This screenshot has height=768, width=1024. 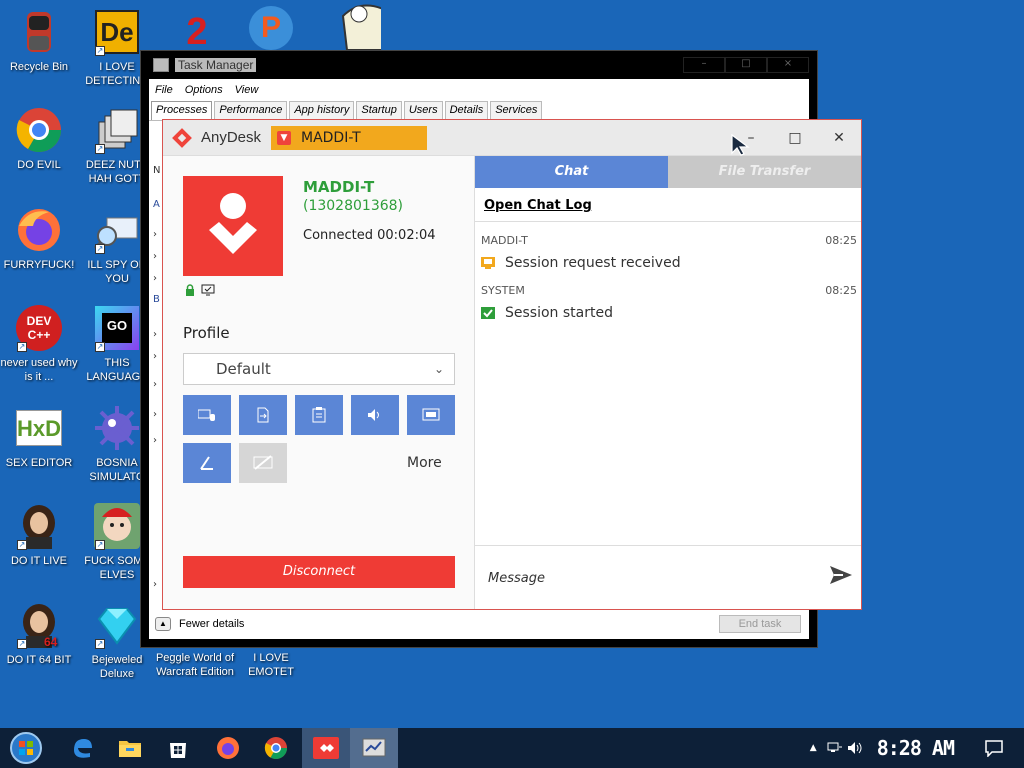 I want to click on file-arrow-icon, so click(x=263, y=415).